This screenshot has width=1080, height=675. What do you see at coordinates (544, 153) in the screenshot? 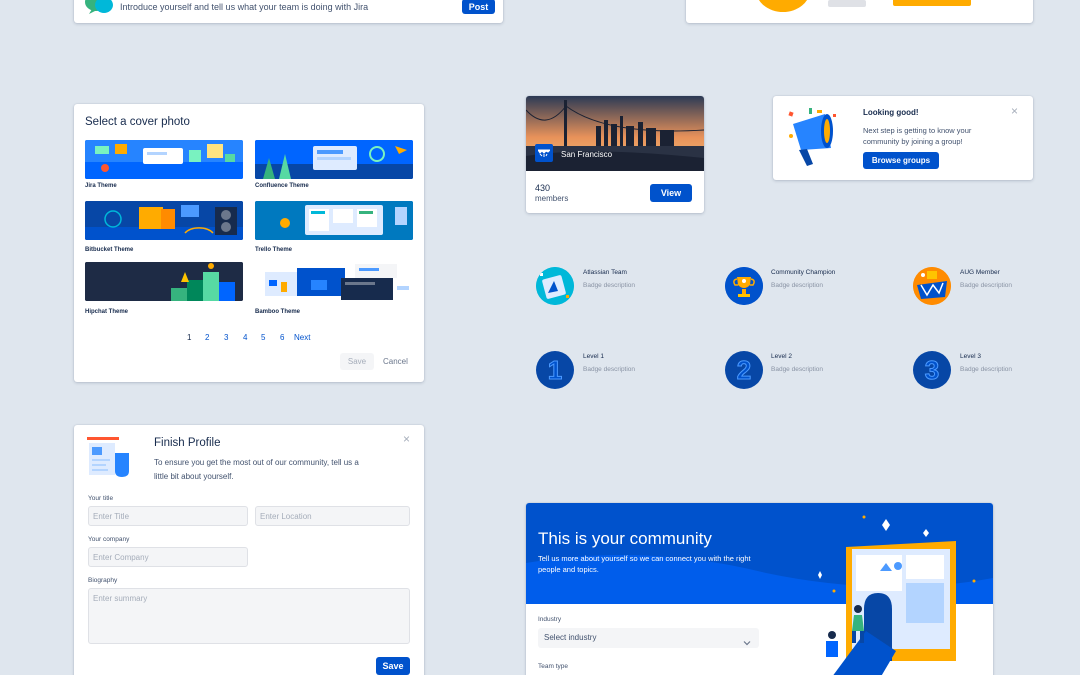
I see `group-logo-icon` at bounding box center [544, 153].